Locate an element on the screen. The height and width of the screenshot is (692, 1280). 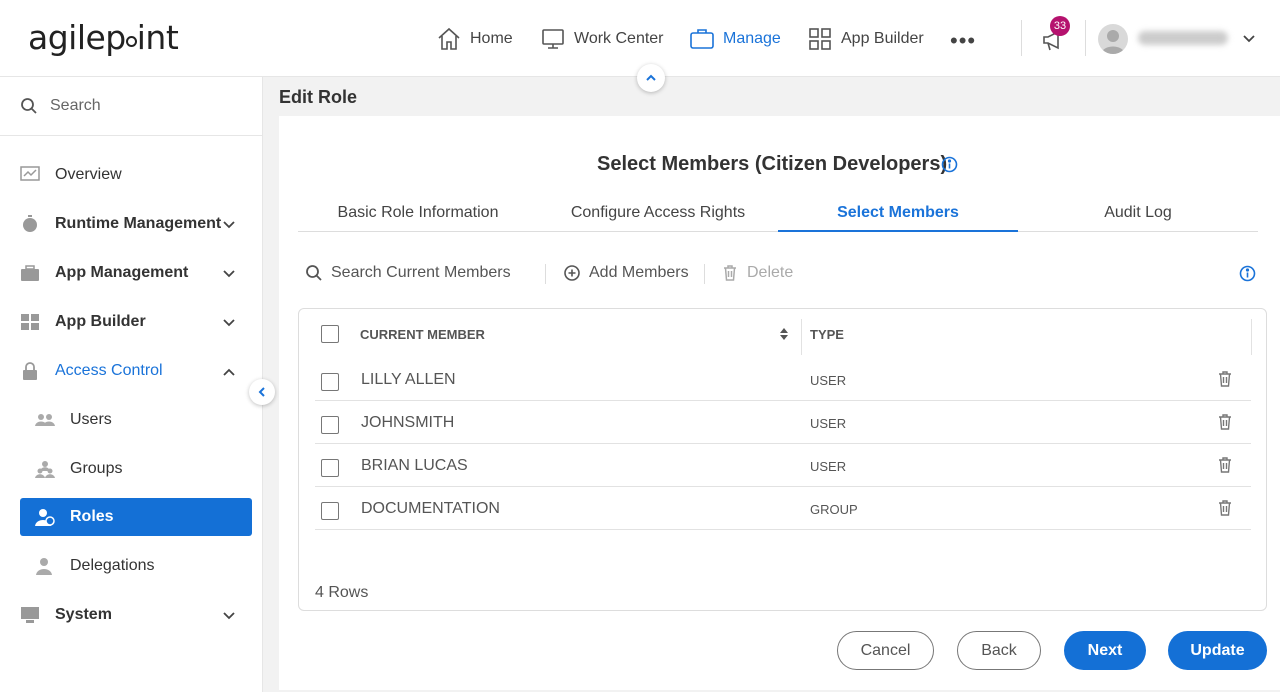
home-icon is located at coordinates (449, 38).